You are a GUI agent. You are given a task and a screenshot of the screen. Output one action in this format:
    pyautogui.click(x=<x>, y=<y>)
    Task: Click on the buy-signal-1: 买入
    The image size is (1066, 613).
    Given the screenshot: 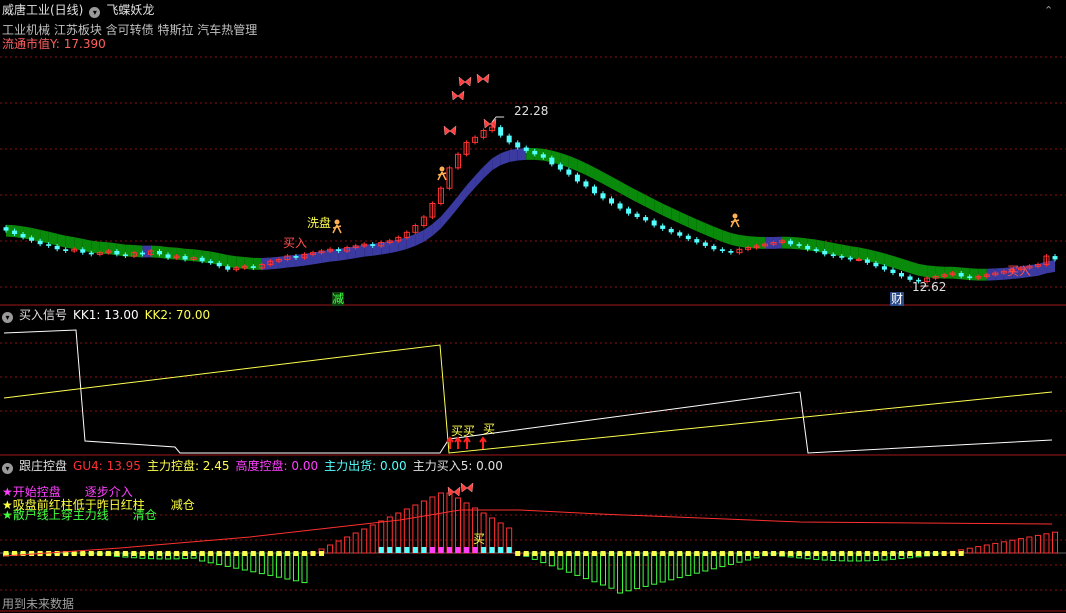 What is the action you would take?
    pyautogui.click(x=295, y=243)
    